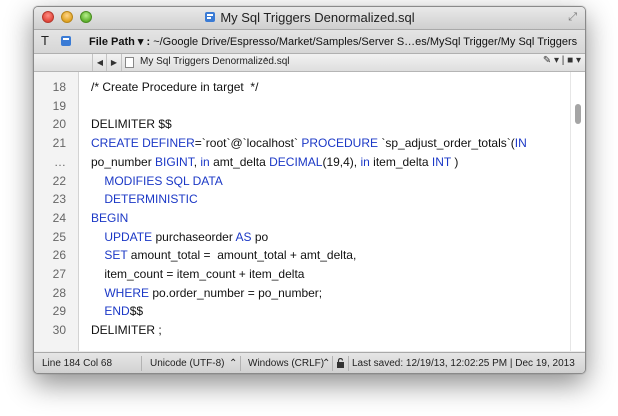 The height and width of the screenshot is (416, 618). Describe the element at coordinates (59, 274) in the screenshot. I see `line-number: 27` at that location.